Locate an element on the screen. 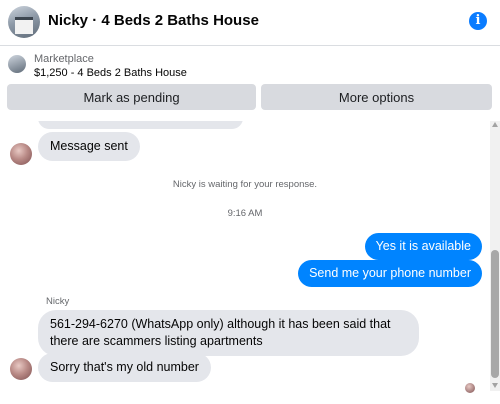 This screenshot has width=500, height=404. scrollbar-thumb is located at coordinates (495, 314).